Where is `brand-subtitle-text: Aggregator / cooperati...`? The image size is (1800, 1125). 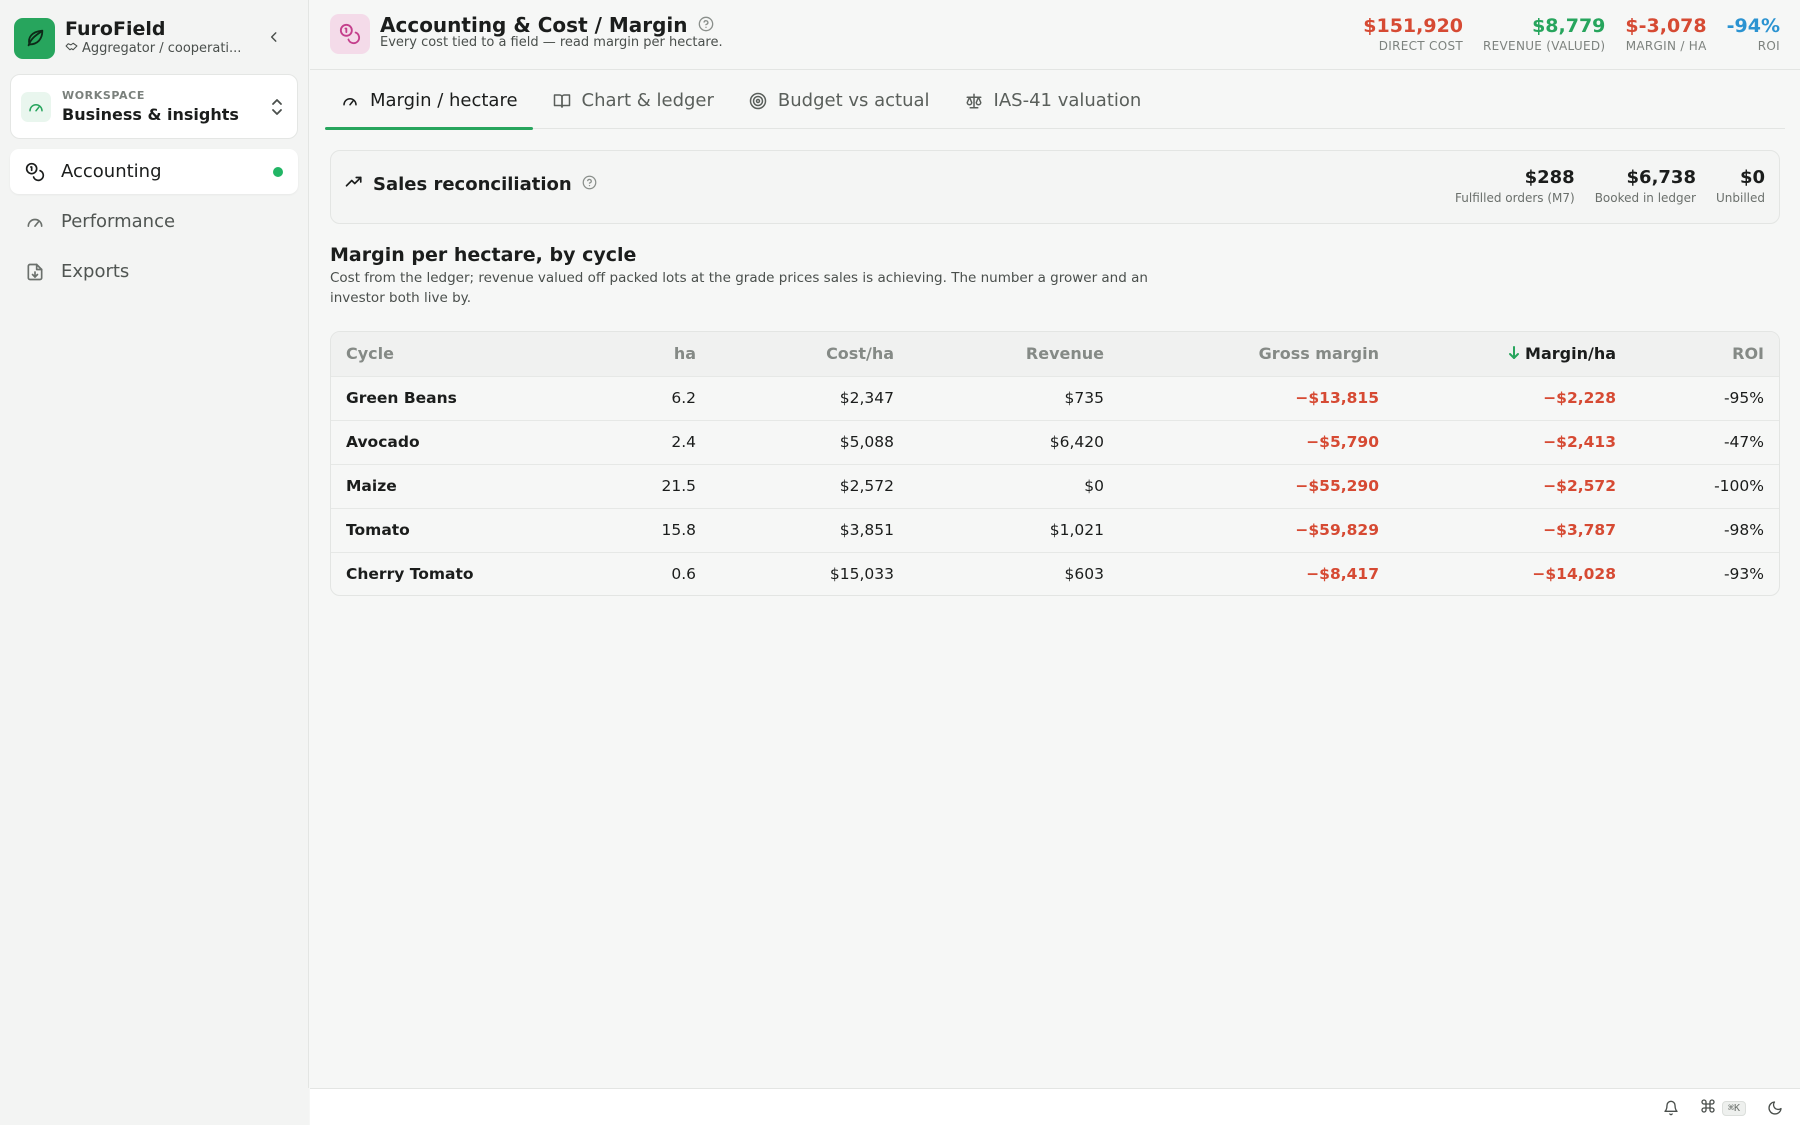
brand-subtitle-text: Aggregator / cooperati... is located at coordinates (162, 48).